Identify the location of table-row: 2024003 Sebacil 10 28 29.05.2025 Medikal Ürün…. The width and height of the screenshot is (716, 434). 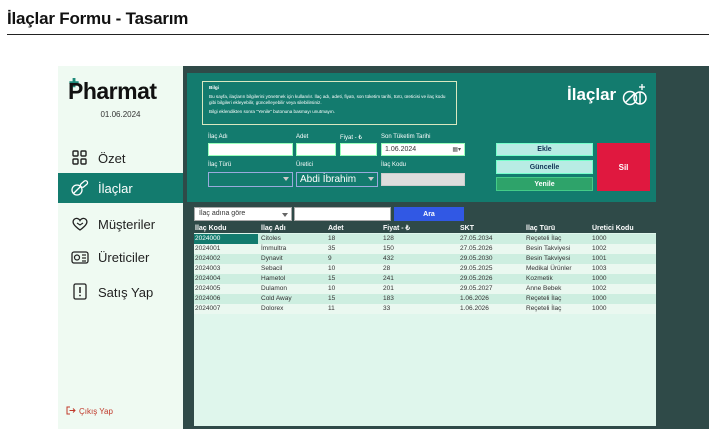
(425, 269).